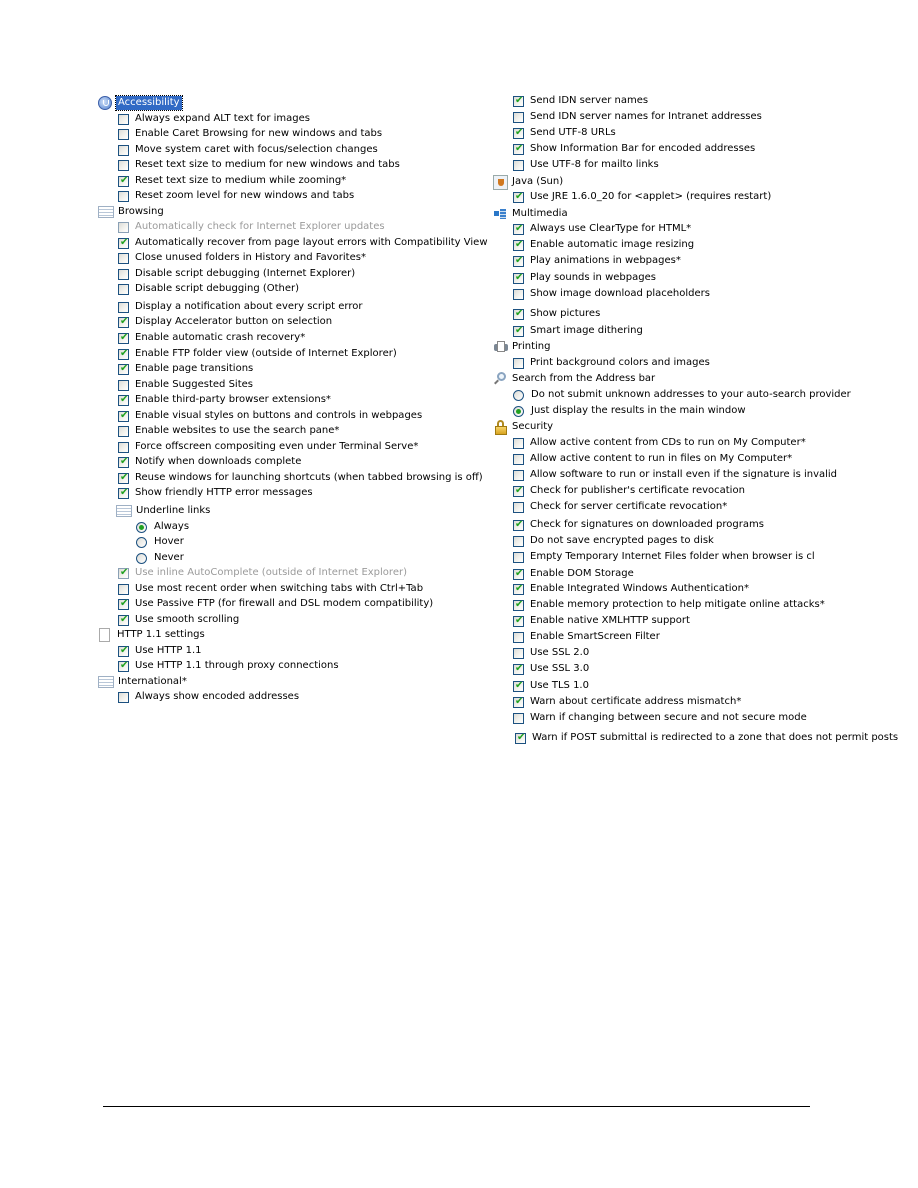  Describe the element at coordinates (225, 322) in the screenshot. I see `setting-display-accelerator-button-on-selection: ✔ Display Accelerator button on selection` at that location.